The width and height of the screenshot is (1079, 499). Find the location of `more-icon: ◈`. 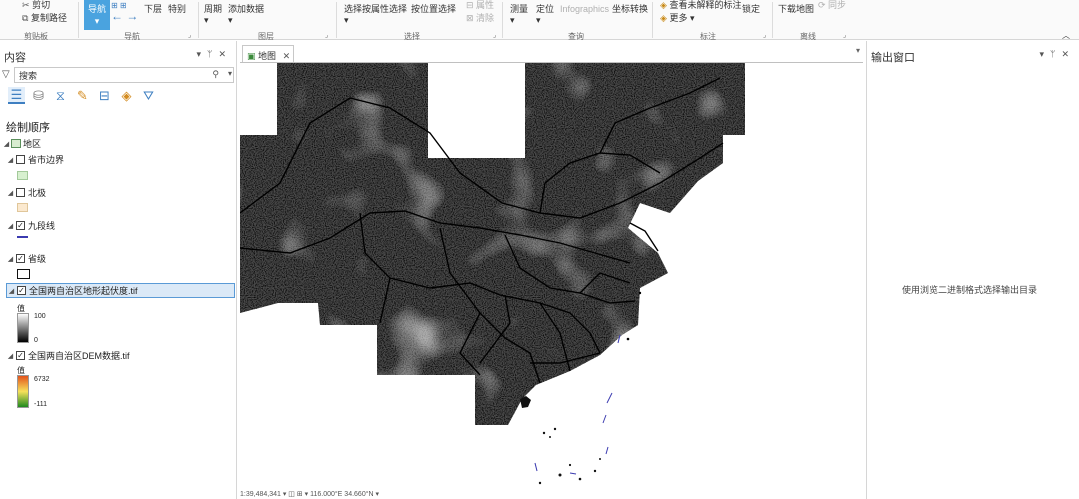

more-icon: ◈ is located at coordinates (663, 18).